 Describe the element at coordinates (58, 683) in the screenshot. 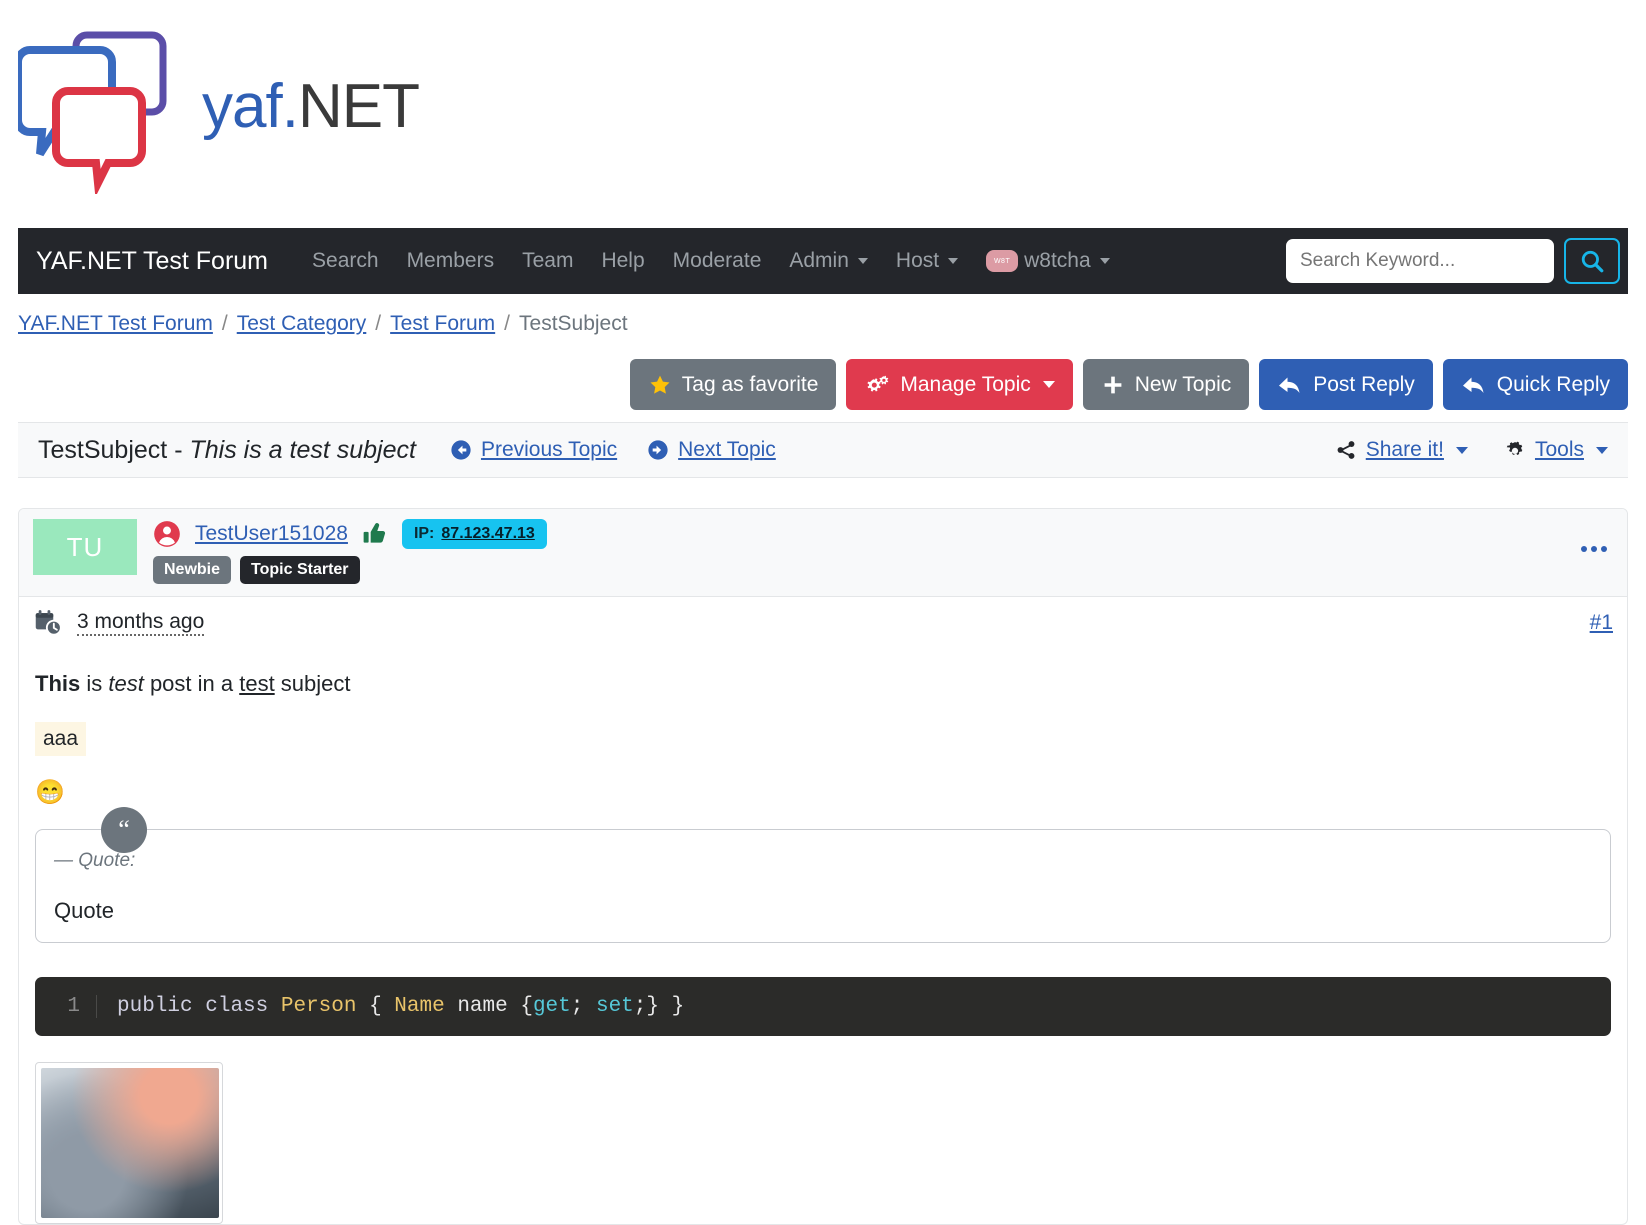

I see `post-text-bold: This` at that location.